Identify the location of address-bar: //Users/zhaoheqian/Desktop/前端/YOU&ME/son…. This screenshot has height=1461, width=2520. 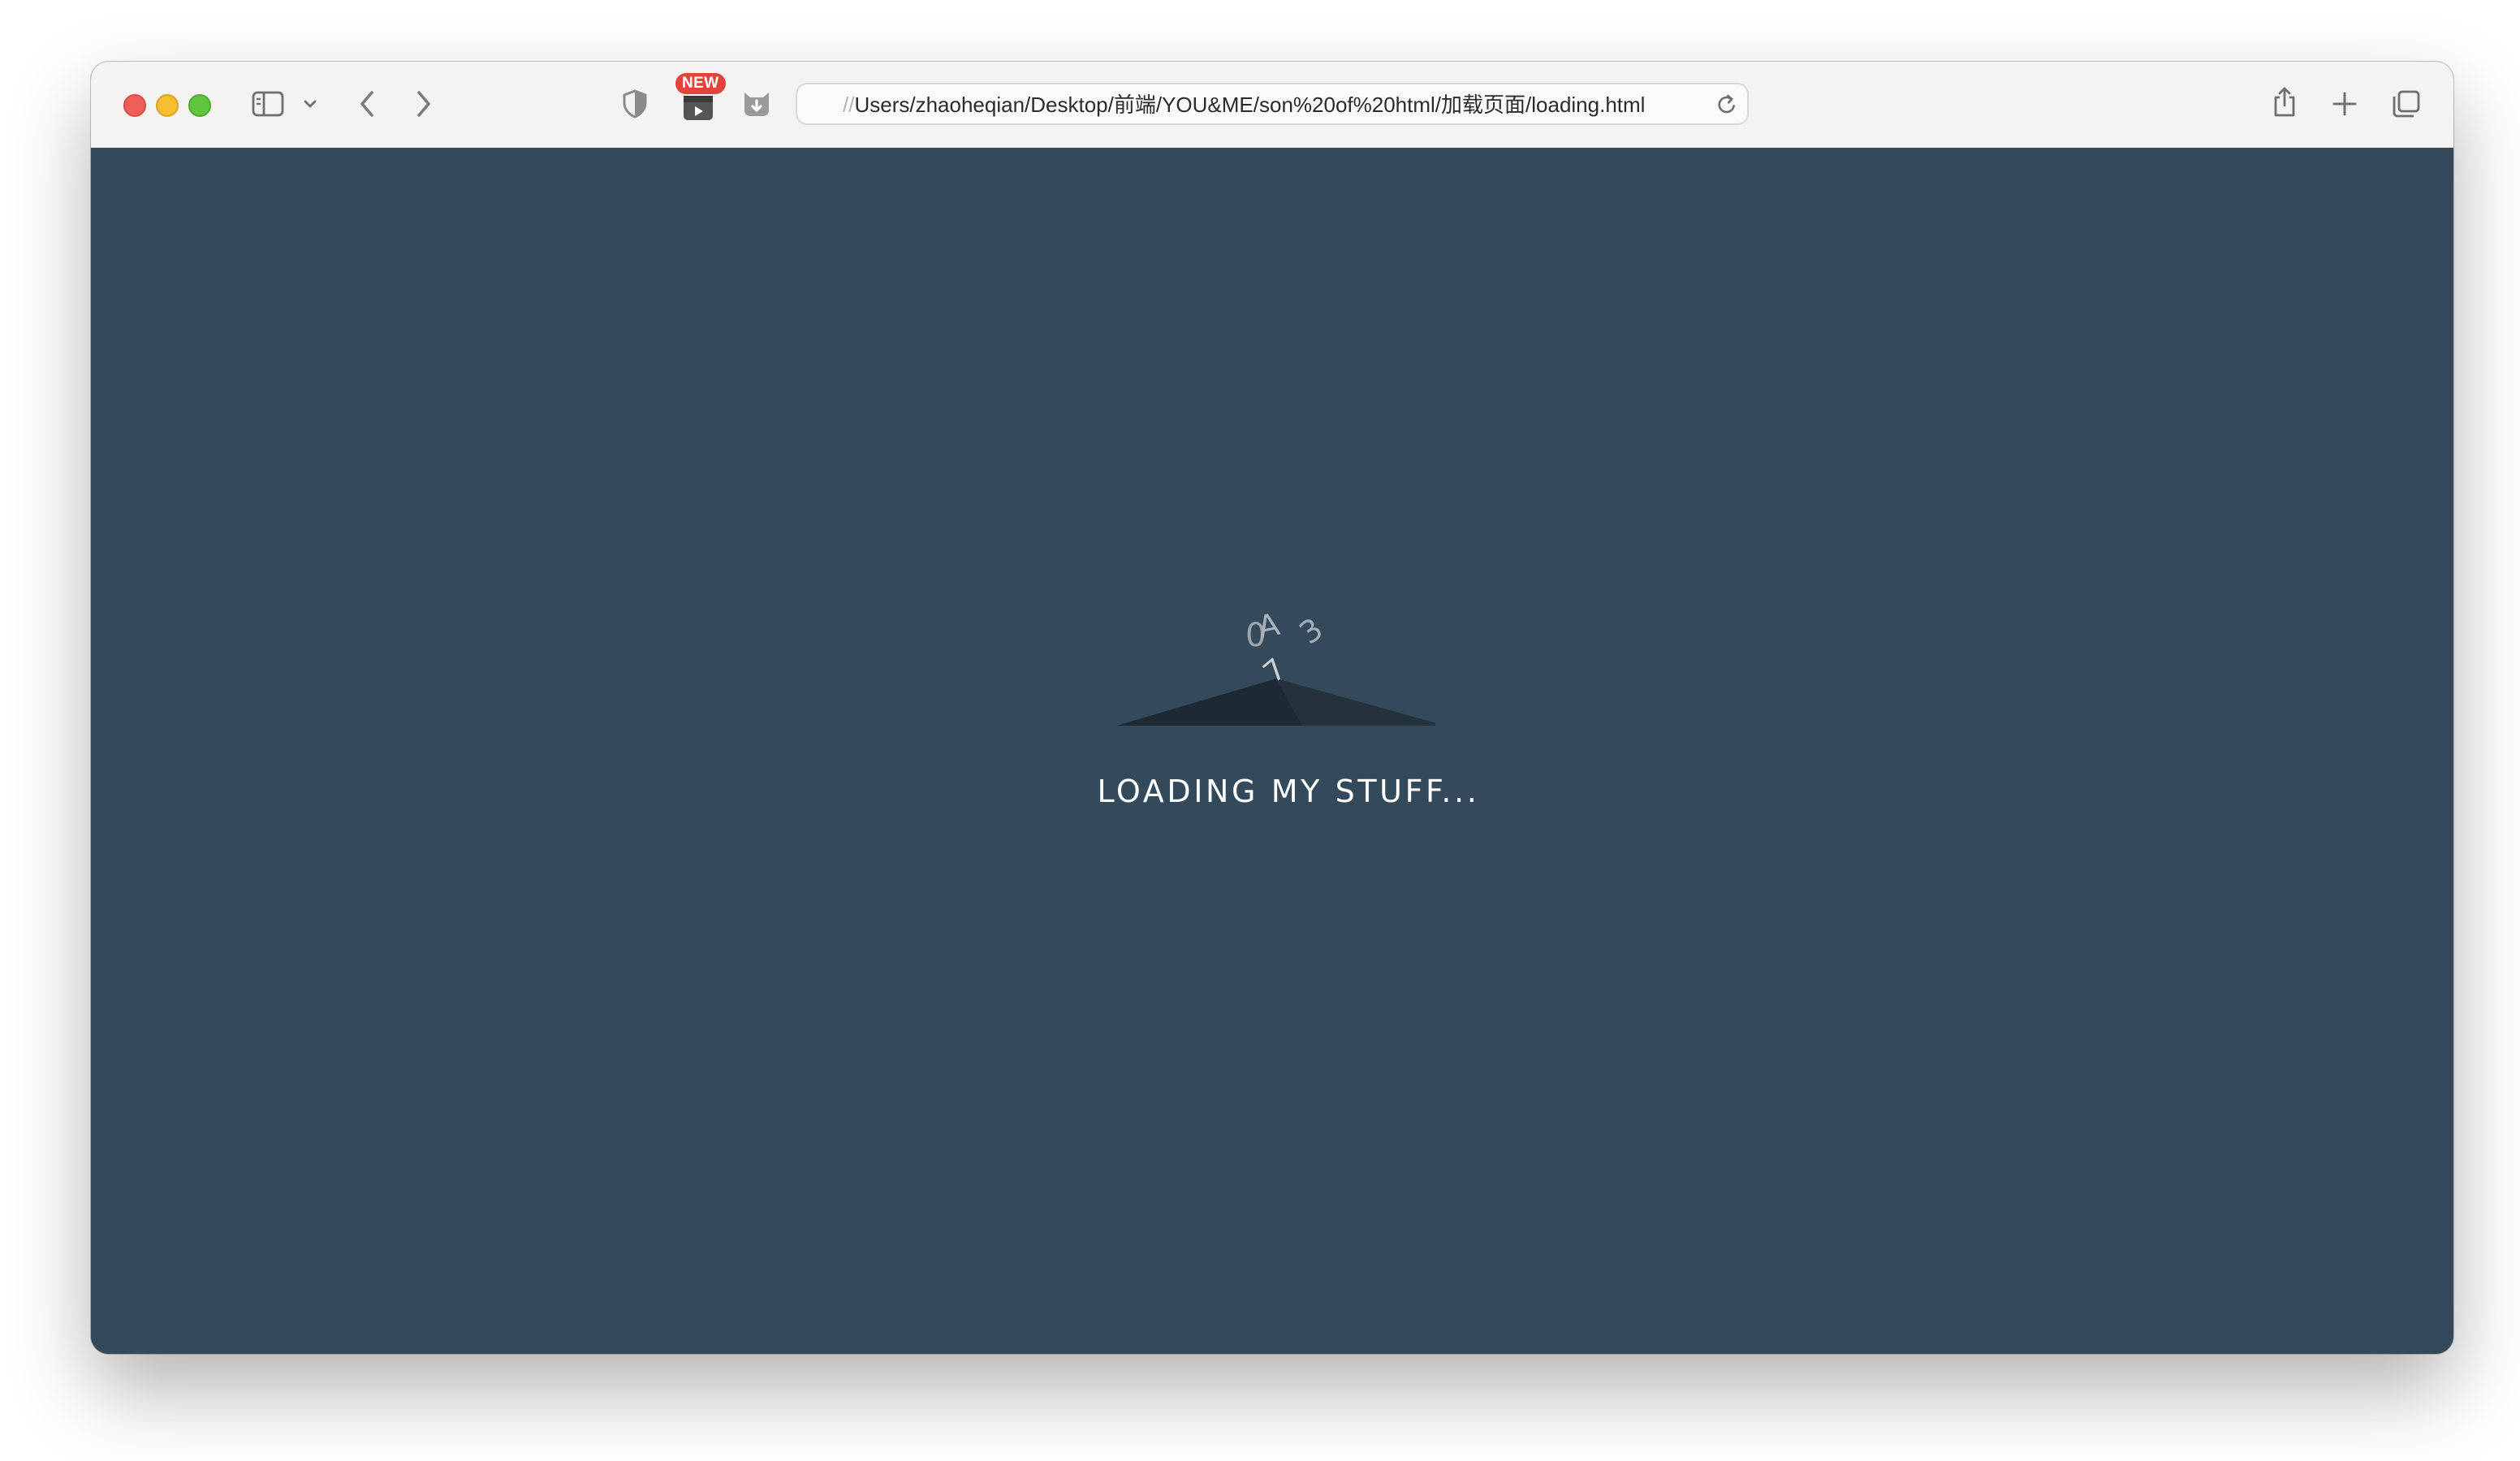
(1273, 104).